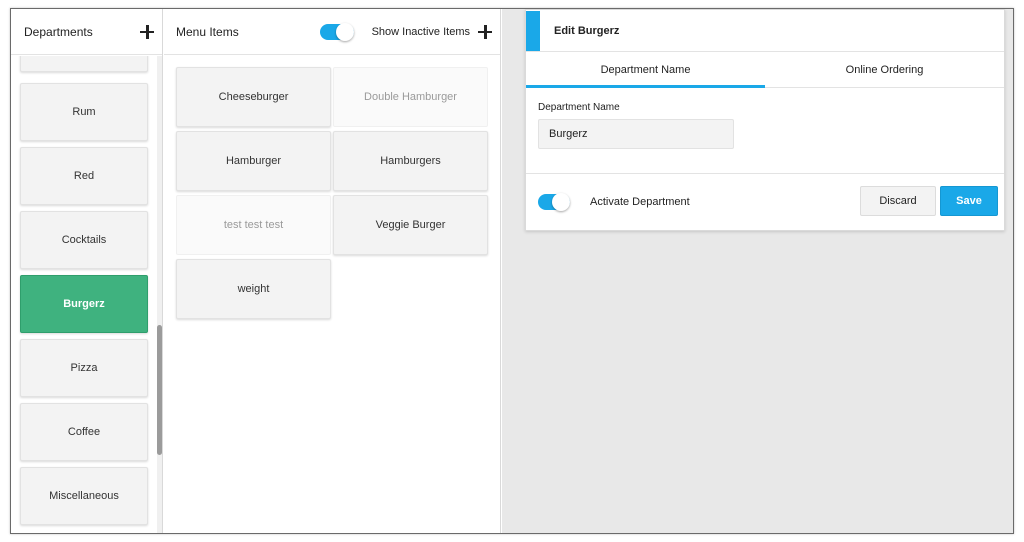 This screenshot has height=542, width=1024. I want to click on add-department-plus-icon, so click(147, 31).